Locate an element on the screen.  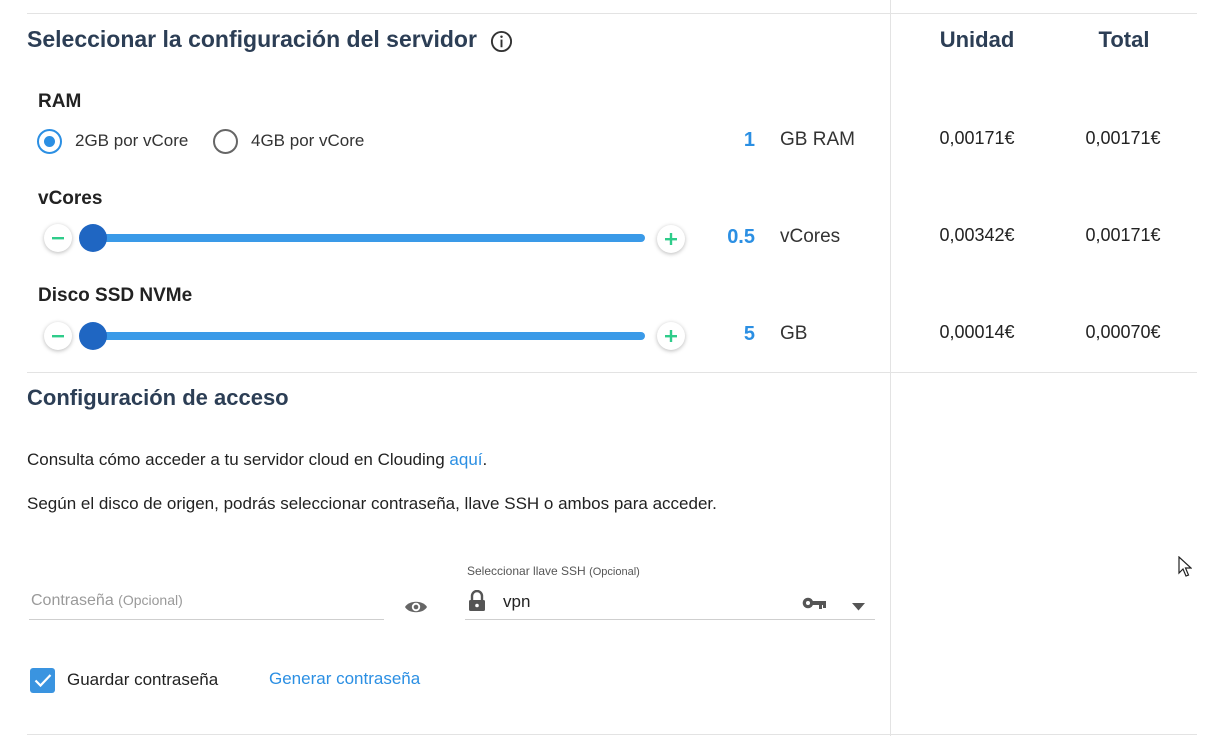
ram-total-price: 0,00171€ is located at coordinates (1123, 138).